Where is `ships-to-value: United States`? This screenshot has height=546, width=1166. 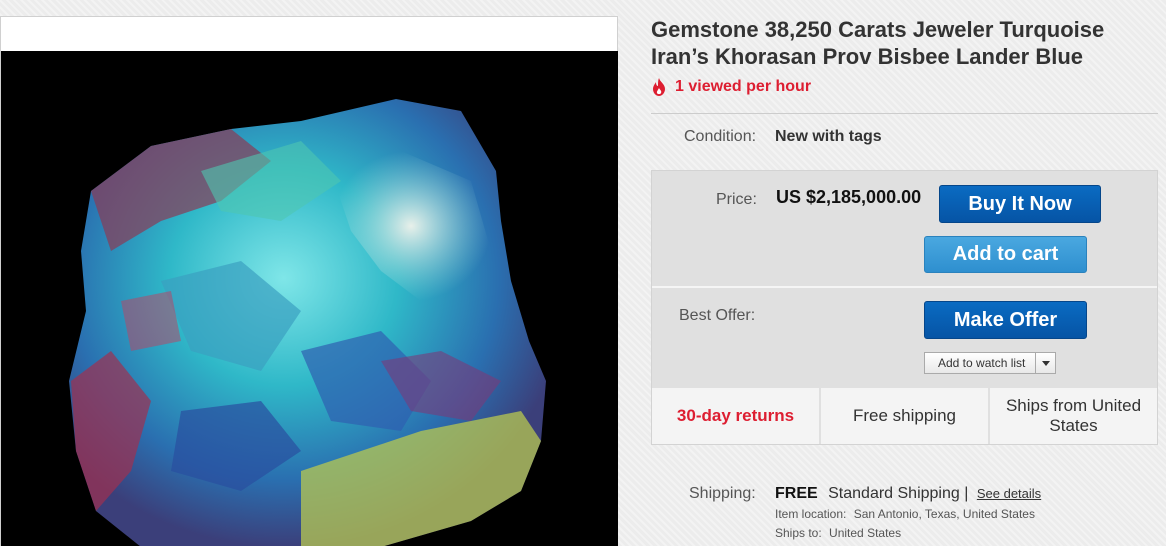 ships-to-value: United States is located at coordinates (865, 533).